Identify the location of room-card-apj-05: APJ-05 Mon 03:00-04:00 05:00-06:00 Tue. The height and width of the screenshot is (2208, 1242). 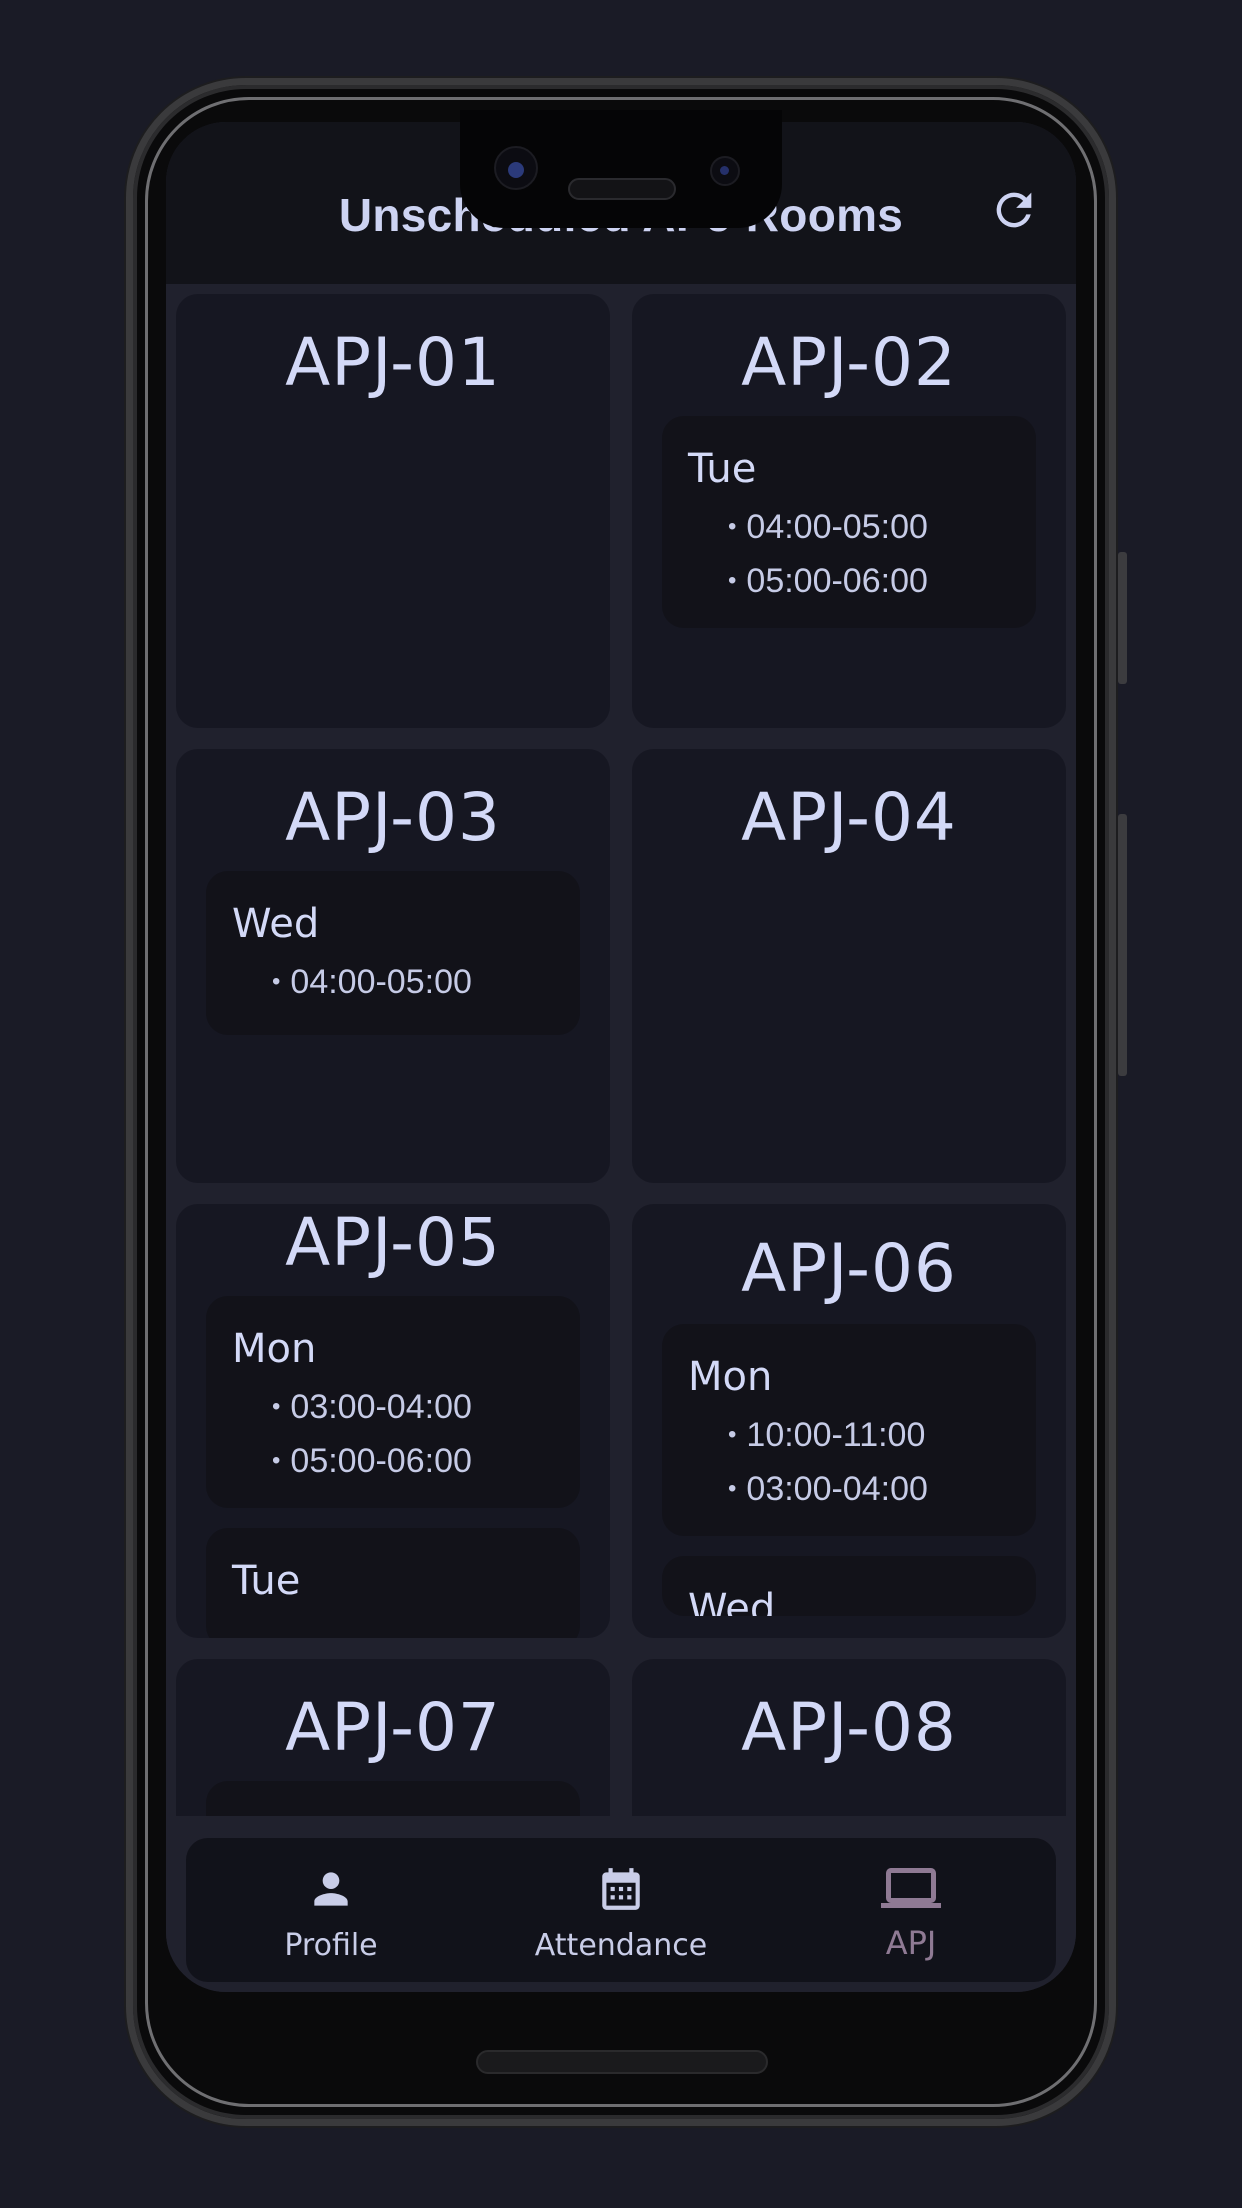
(393, 1421).